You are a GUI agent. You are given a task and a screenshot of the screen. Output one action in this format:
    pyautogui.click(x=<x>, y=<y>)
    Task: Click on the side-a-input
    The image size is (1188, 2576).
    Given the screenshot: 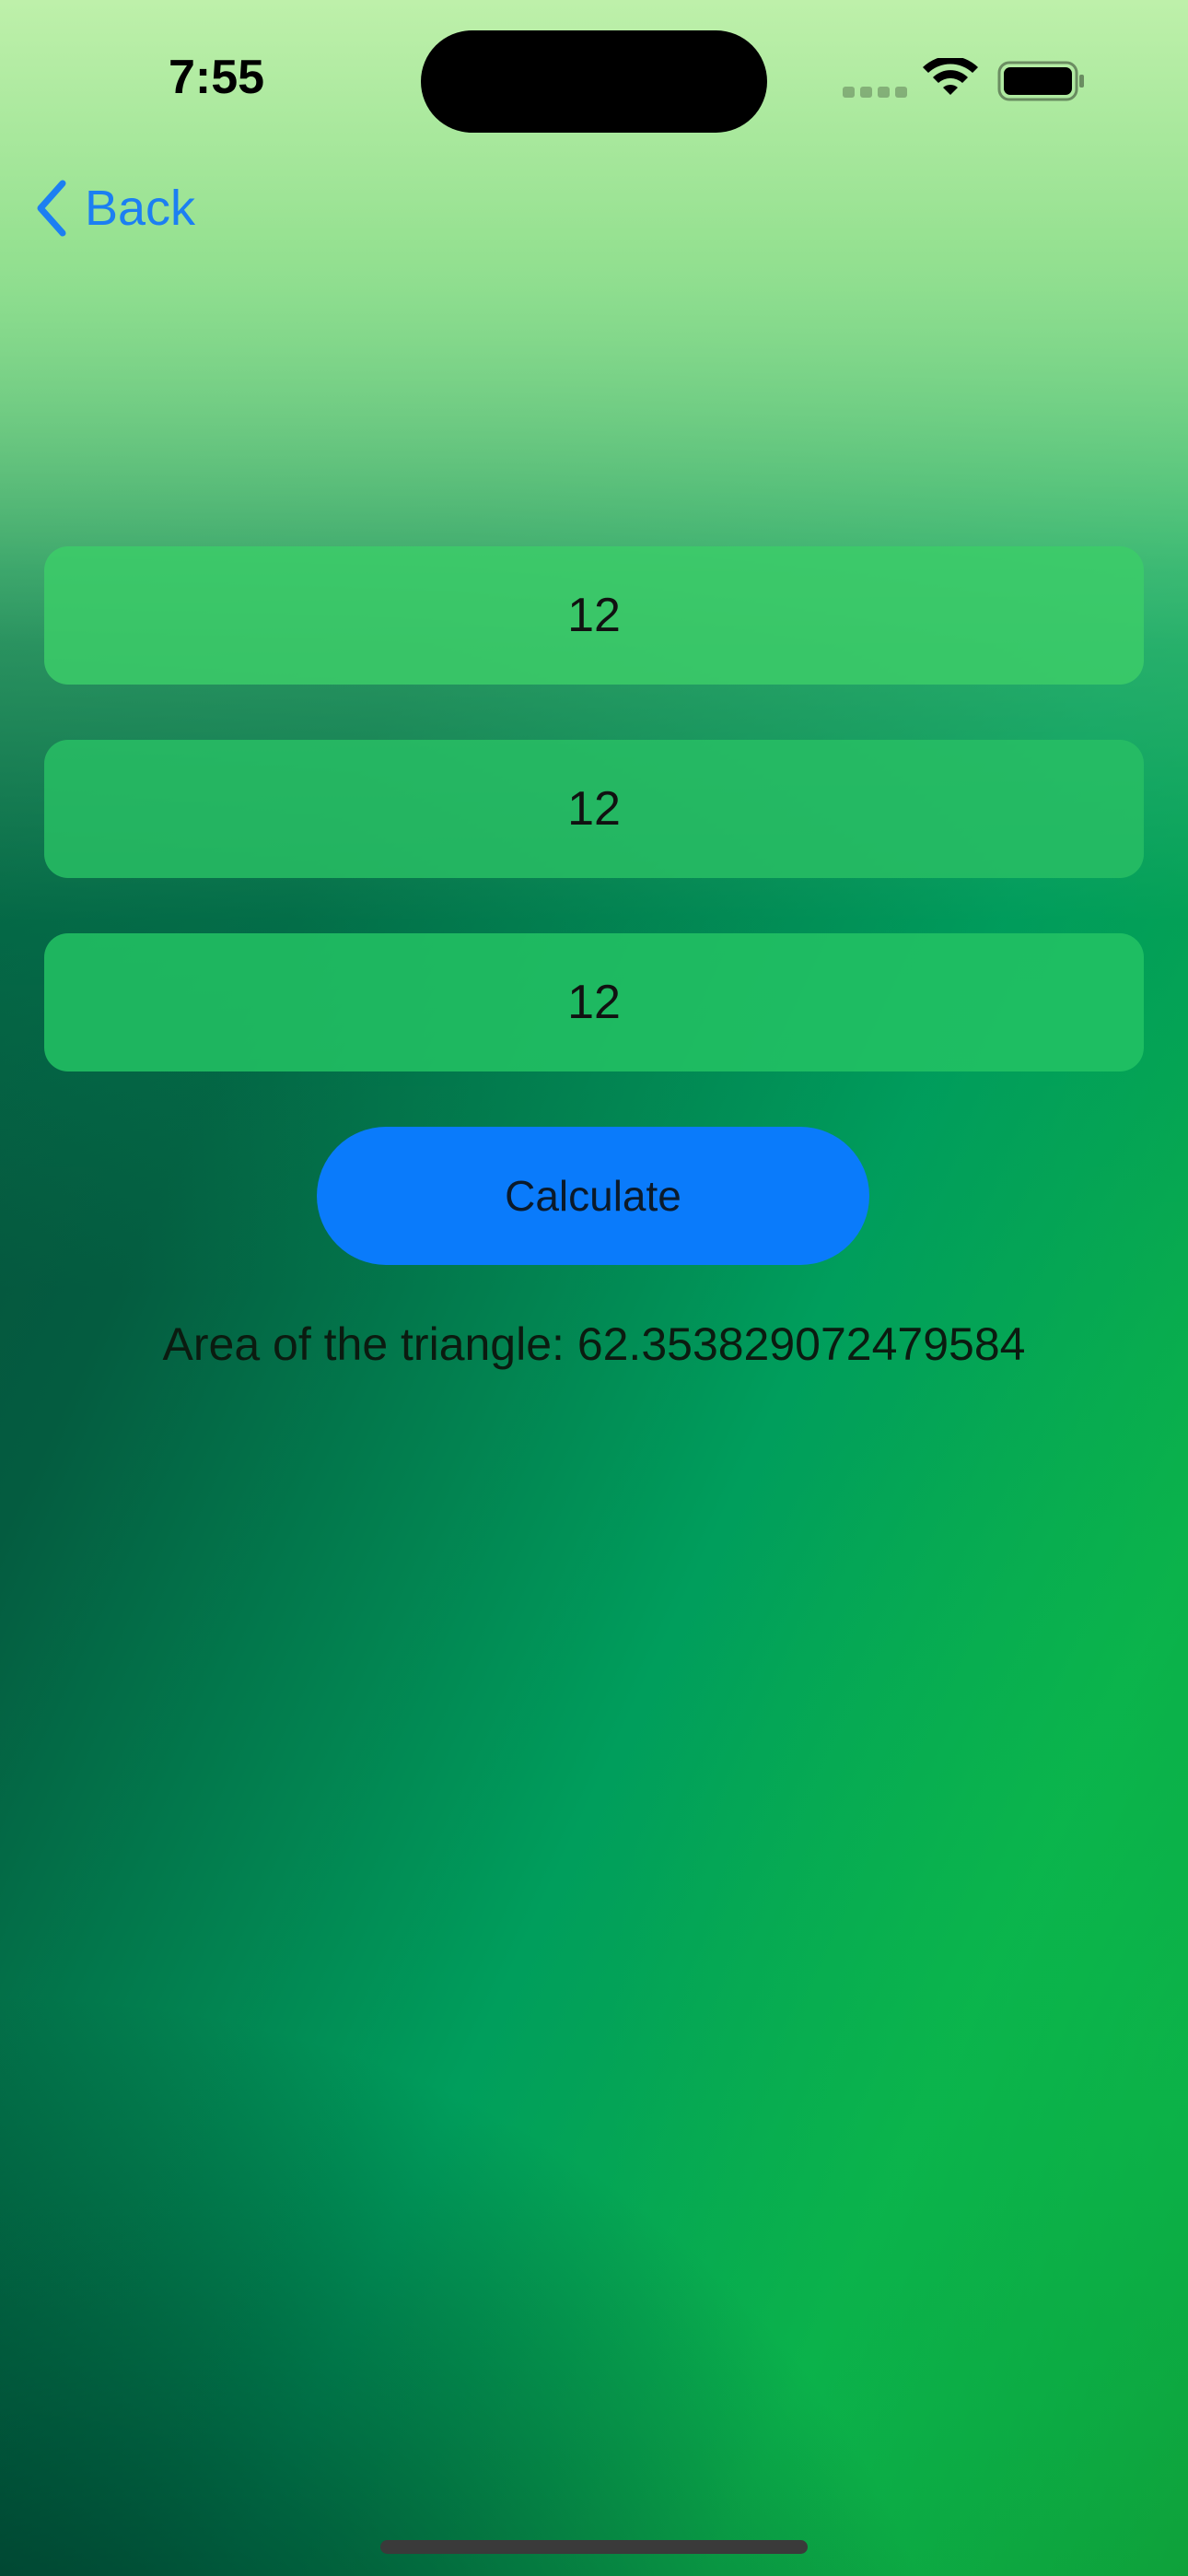 What is the action you would take?
    pyautogui.click(x=594, y=615)
    